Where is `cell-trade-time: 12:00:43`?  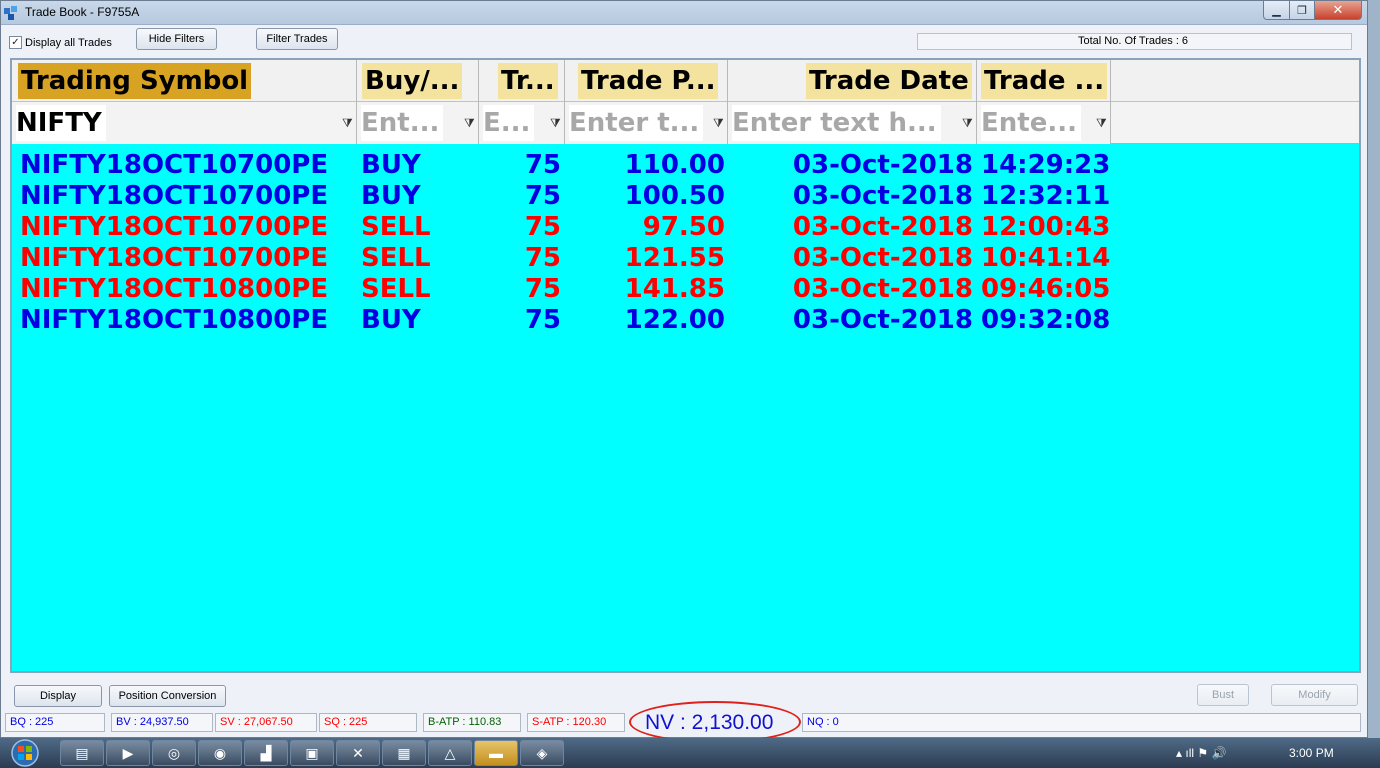 cell-trade-time: 12:00:43 is located at coordinates (1046, 227).